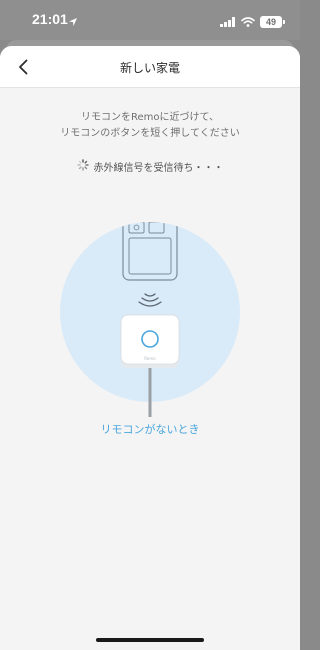 Image resolution: width=320 pixels, height=650 pixels. I want to click on waiting-text: 赤外線信号を受信待ち・・・, so click(158, 168).